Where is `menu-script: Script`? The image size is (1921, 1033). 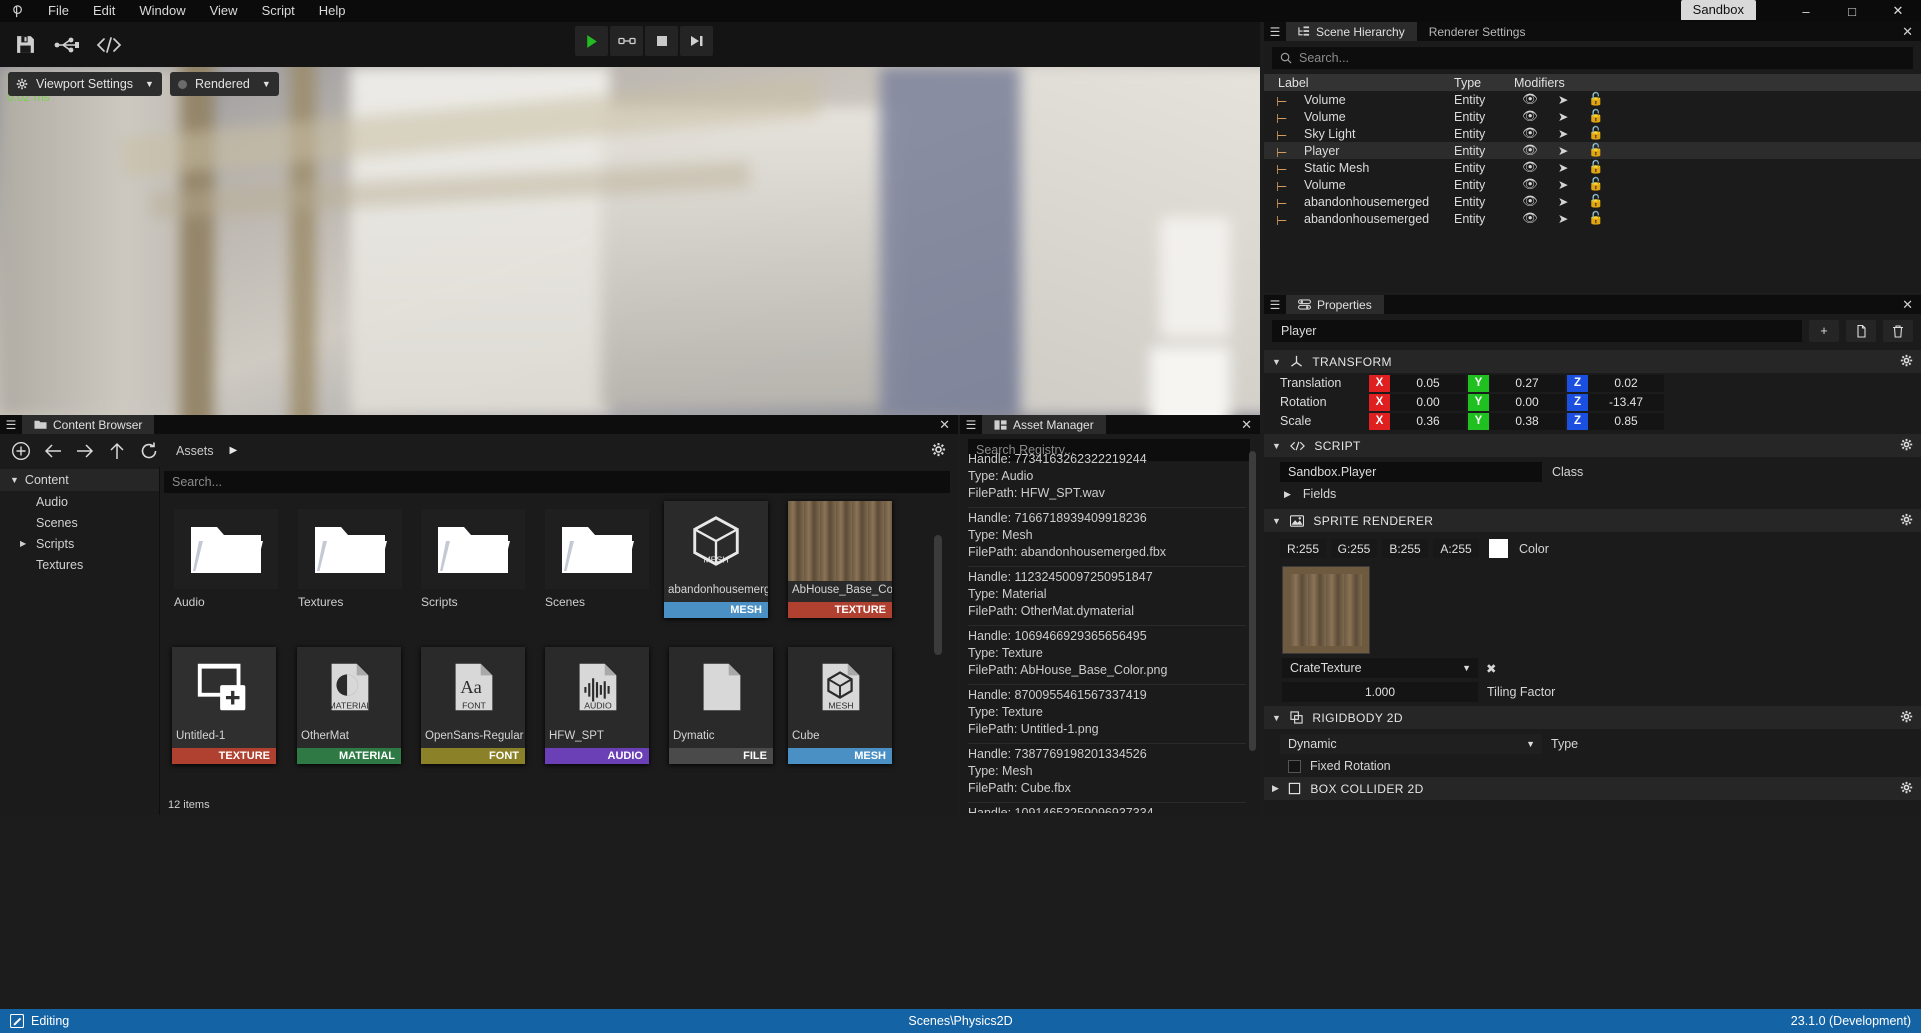
menu-script: Script is located at coordinates (278, 11).